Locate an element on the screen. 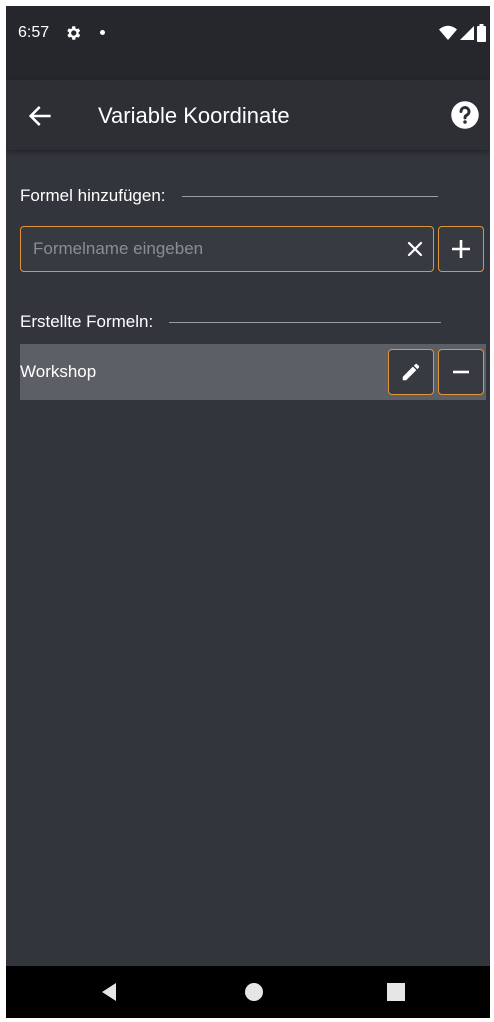  arrow-left-icon is located at coordinates (40, 116).